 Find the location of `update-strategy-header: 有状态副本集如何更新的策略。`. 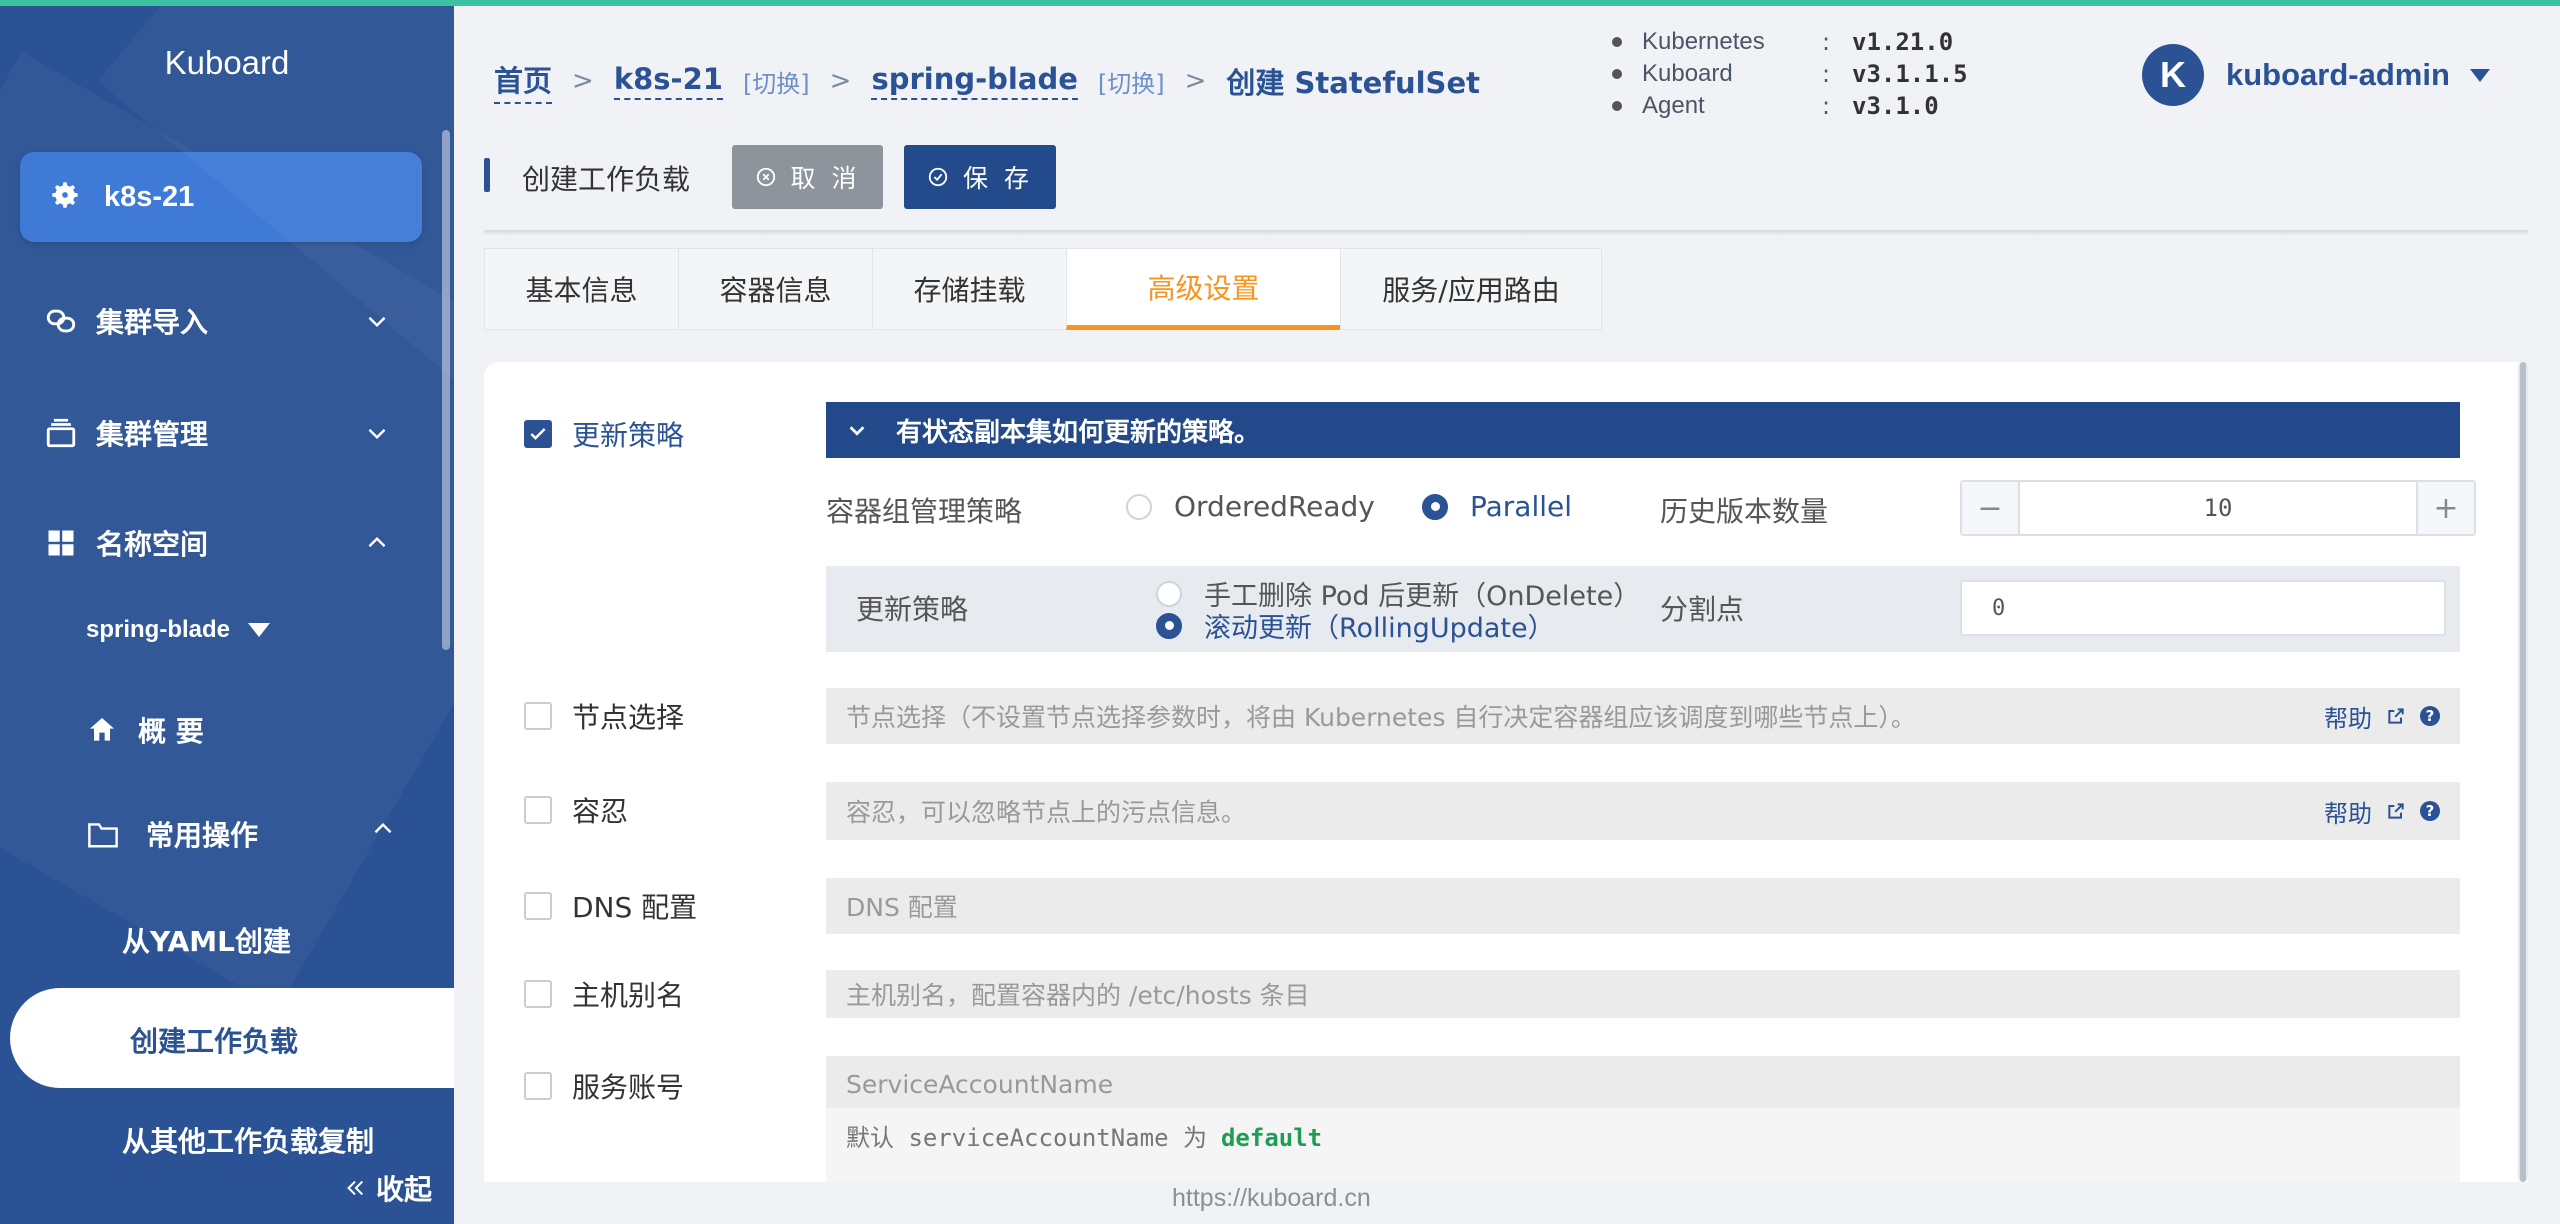

update-strategy-header: 有状态副本集如何更新的策略。 is located at coordinates (1643, 430).